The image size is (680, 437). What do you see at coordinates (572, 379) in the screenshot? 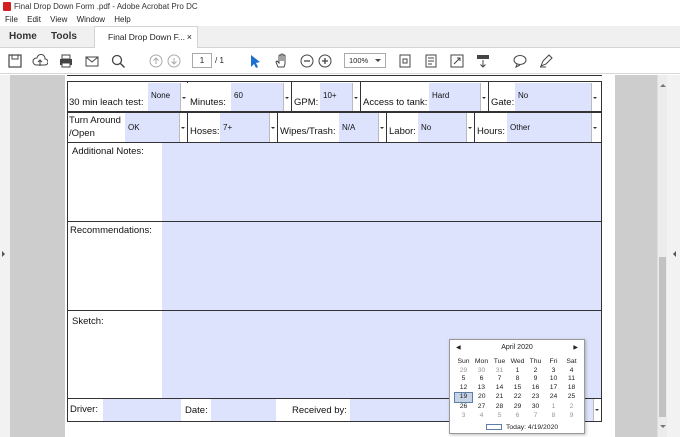
I see `calendar-day: 11` at bounding box center [572, 379].